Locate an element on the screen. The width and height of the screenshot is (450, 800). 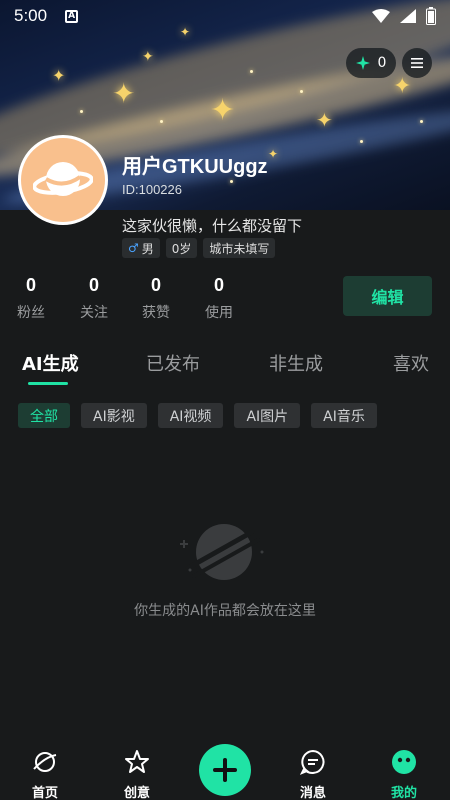
nav-label: 消息 is located at coordinates (312, 793).